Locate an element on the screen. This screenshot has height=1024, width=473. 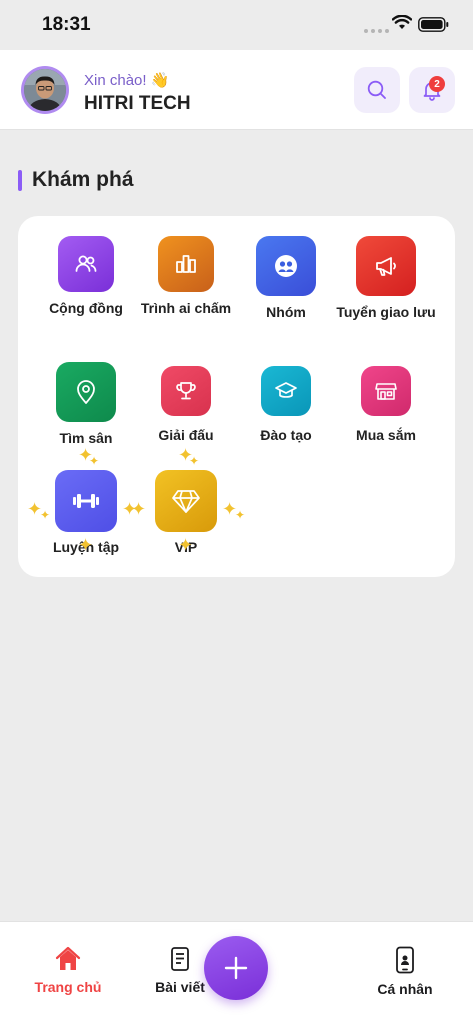
tile-group: Nhóm is located at coordinates (286, 278).